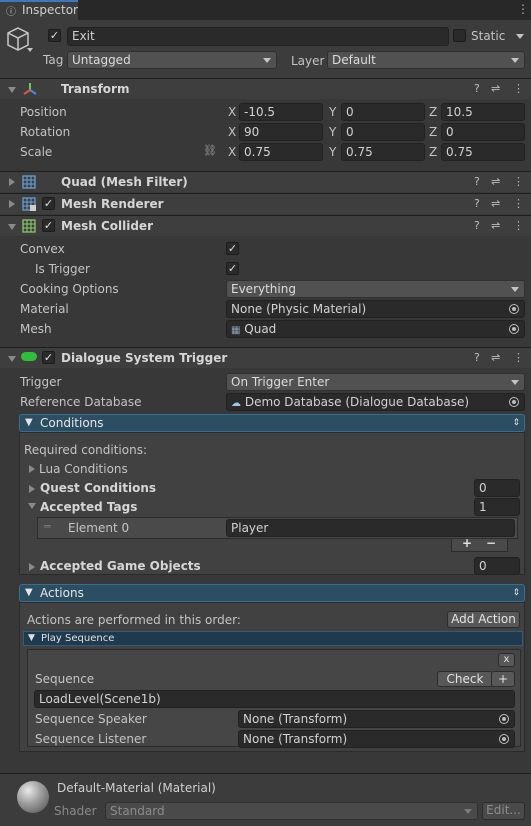  What do you see at coordinates (459, 35) in the screenshot?
I see `static-checkbox` at bounding box center [459, 35].